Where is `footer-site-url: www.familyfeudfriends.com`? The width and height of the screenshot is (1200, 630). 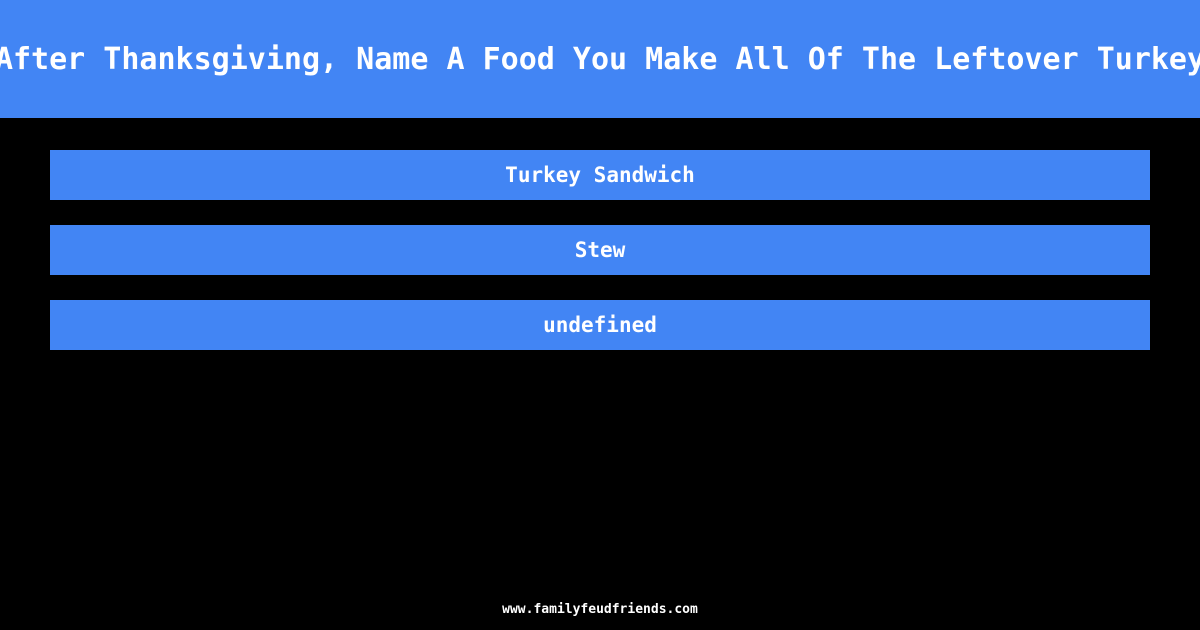
footer-site-url: www.familyfeudfriends.com is located at coordinates (600, 609).